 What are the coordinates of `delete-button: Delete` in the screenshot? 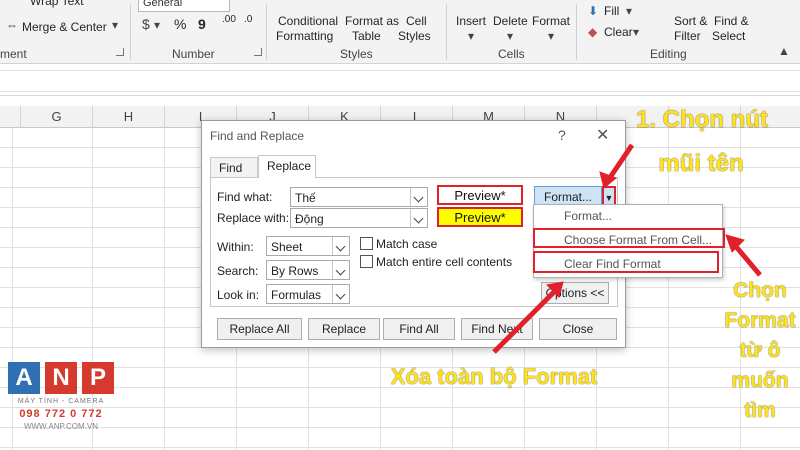 It's located at (510, 21).